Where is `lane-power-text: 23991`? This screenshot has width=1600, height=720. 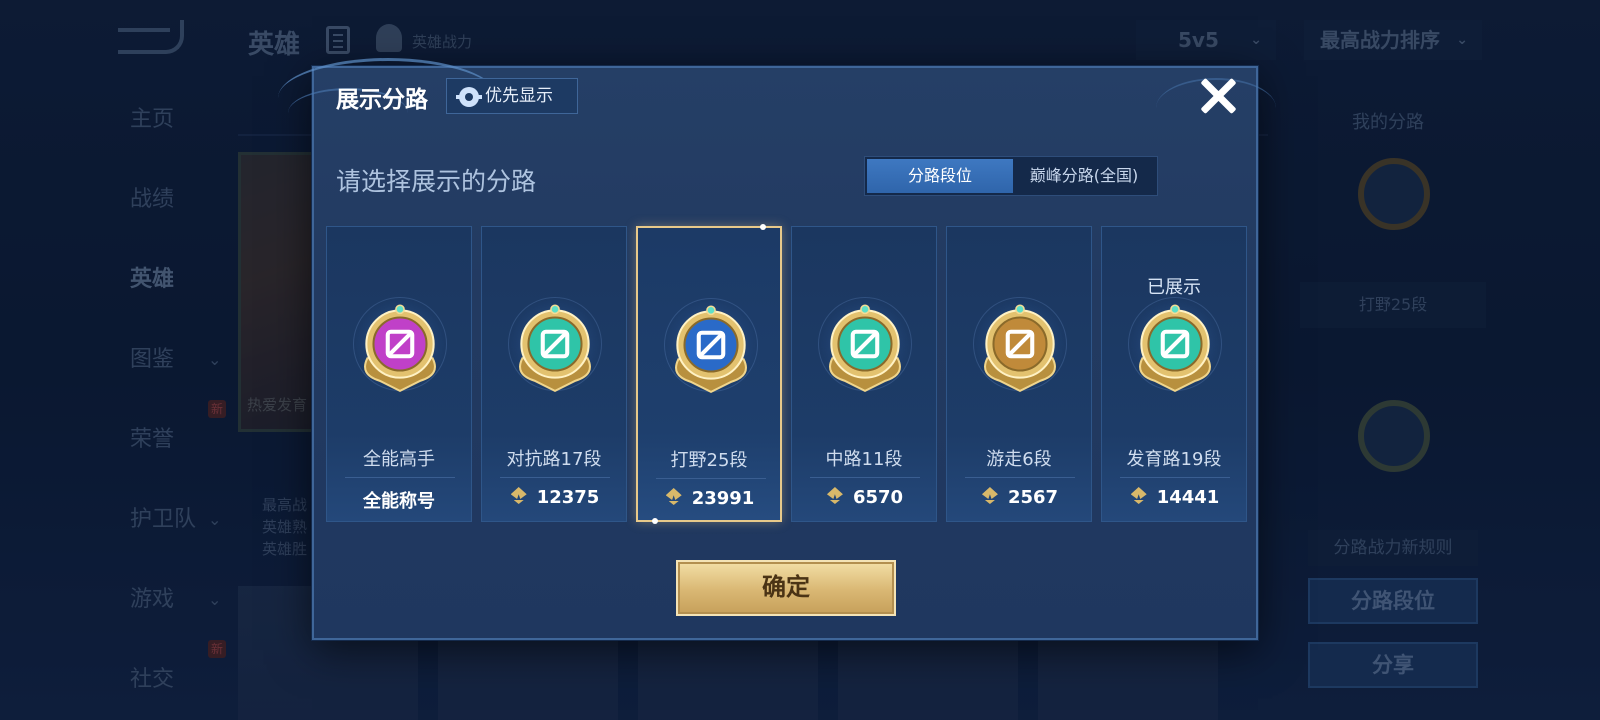 lane-power-text: 23991 is located at coordinates (723, 498).